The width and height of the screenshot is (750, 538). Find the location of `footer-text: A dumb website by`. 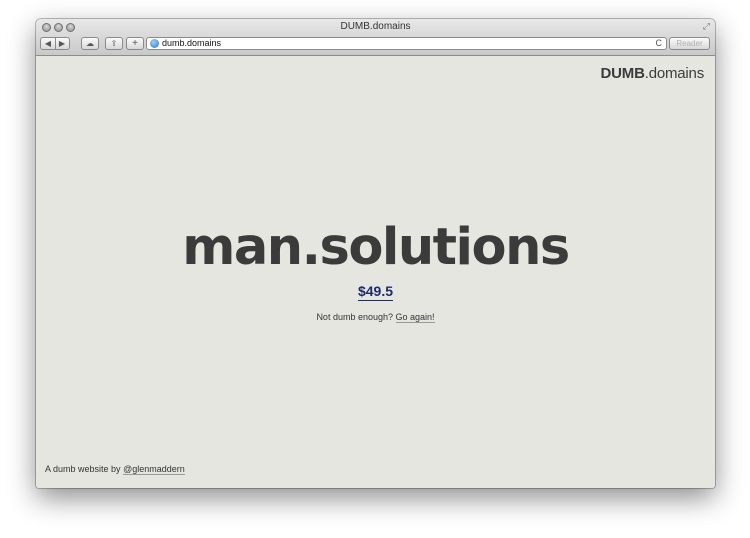

footer-text: A dumb website by is located at coordinates (83, 469).